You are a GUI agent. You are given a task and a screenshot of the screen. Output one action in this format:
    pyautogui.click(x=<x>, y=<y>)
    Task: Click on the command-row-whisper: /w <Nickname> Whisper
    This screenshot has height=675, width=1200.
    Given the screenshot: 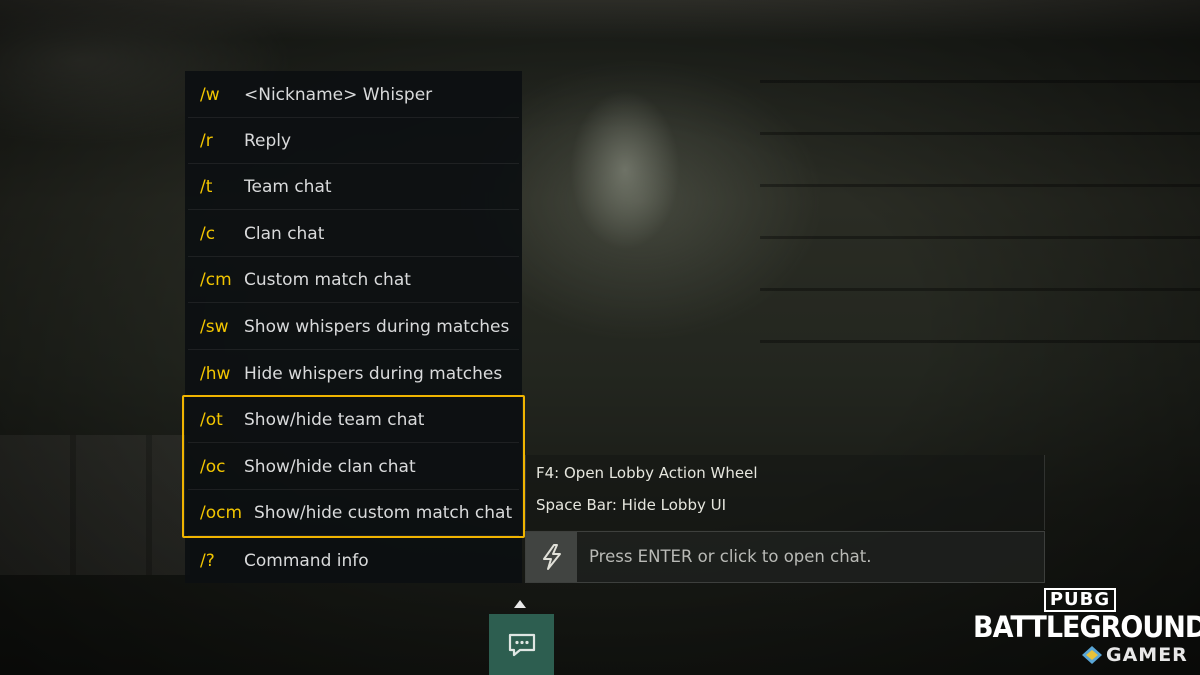 What is the action you would take?
    pyautogui.click(x=353, y=95)
    